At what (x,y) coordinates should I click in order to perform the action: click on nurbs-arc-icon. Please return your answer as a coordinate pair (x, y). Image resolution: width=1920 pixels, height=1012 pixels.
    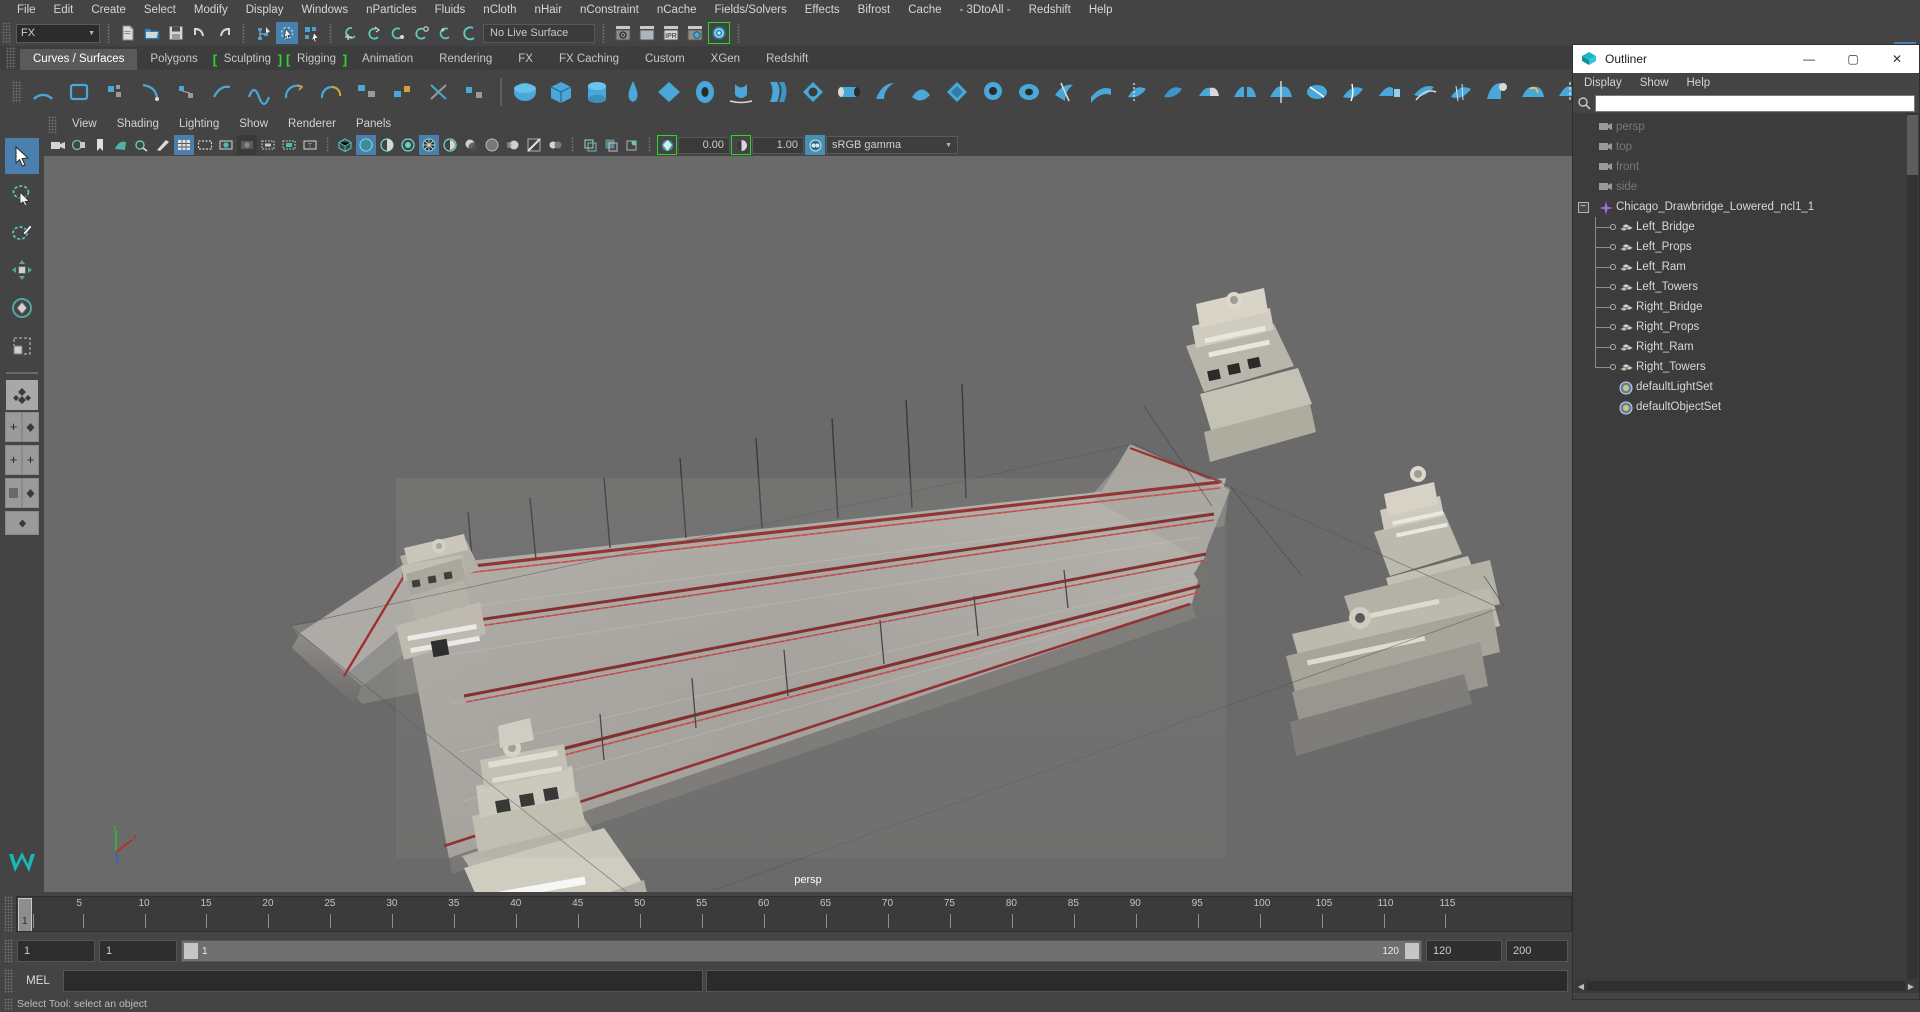
    Looking at the image, I should click on (43, 92).